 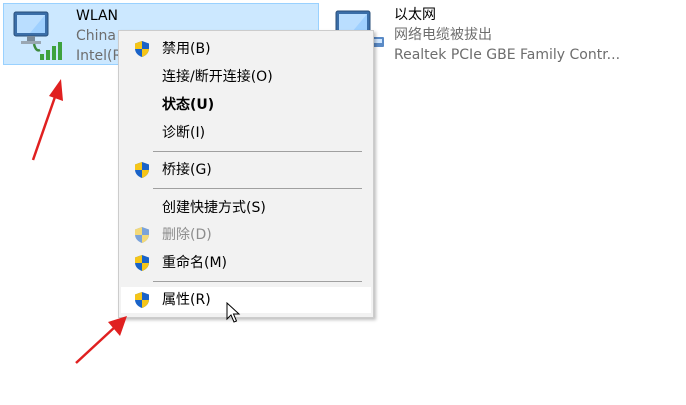 What do you see at coordinates (415, 15) in the screenshot?
I see `adapter-name: 以太网` at bounding box center [415, 15].